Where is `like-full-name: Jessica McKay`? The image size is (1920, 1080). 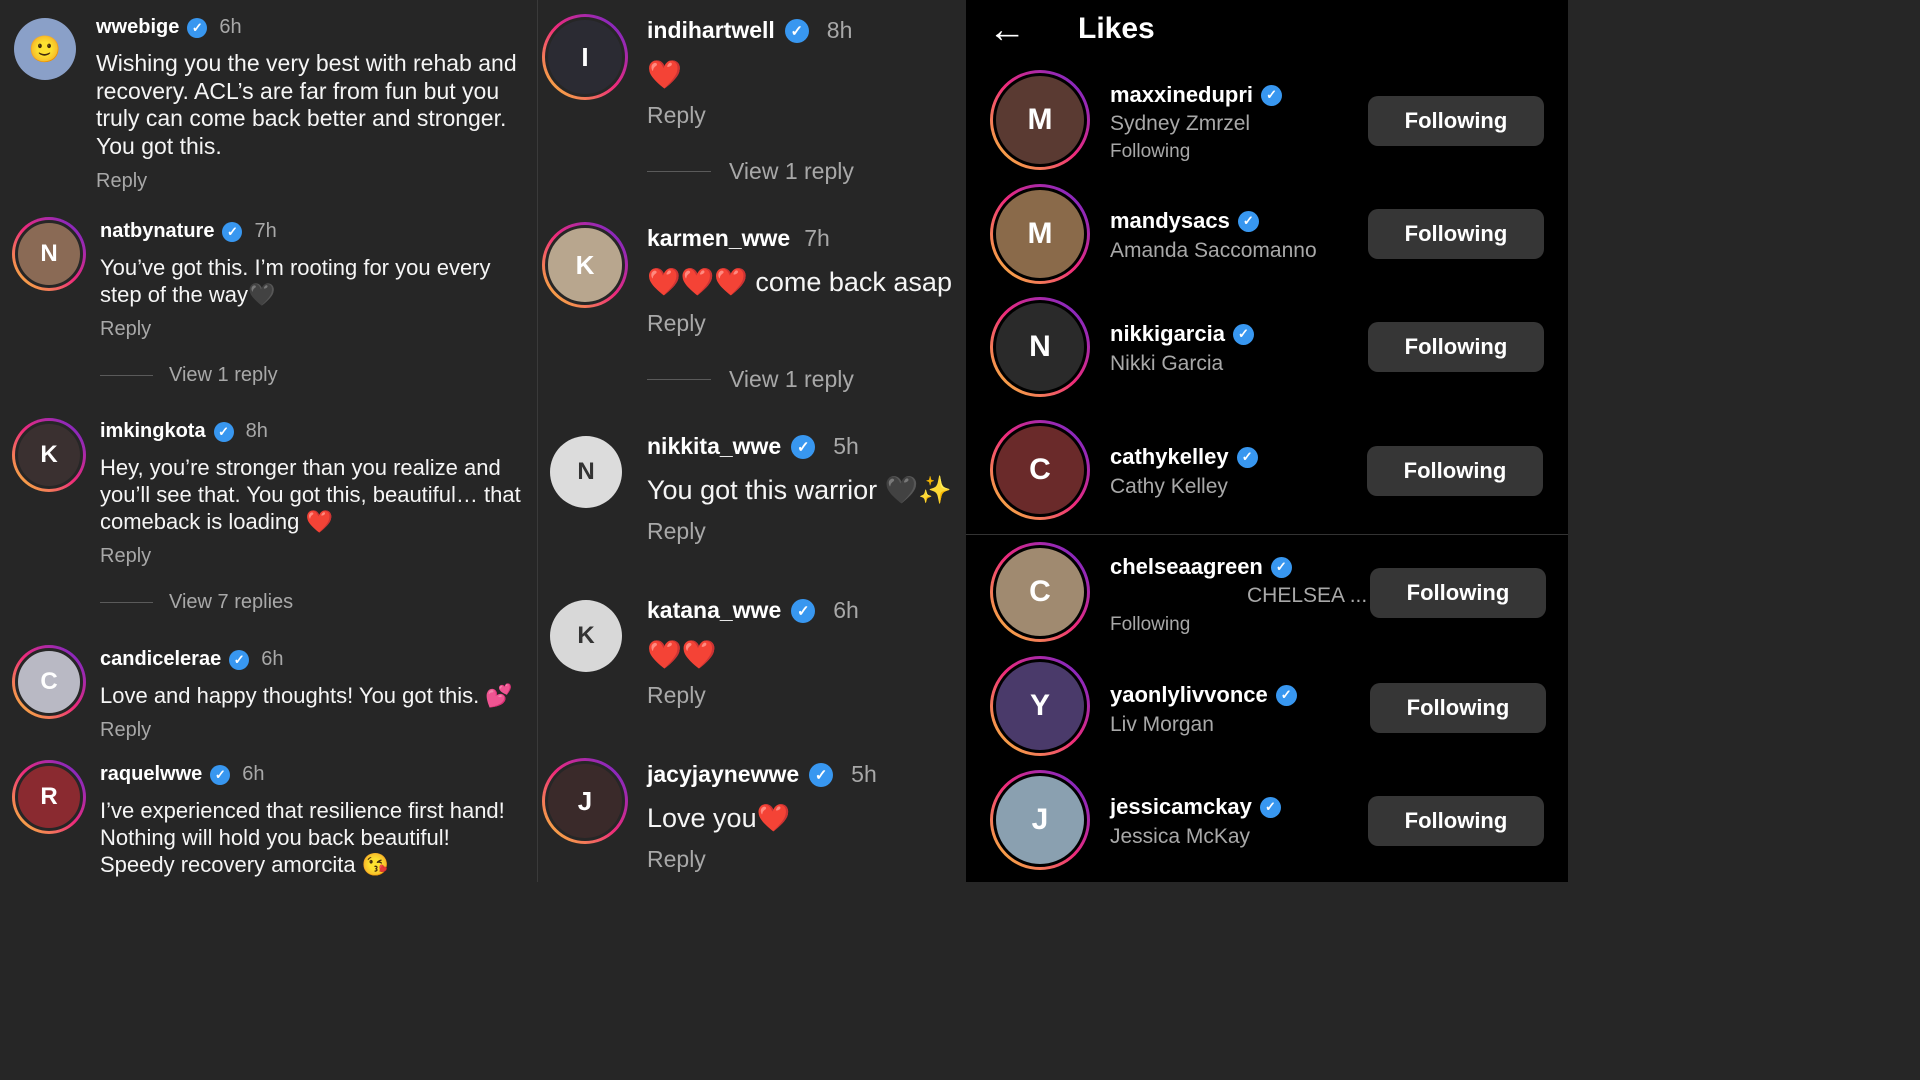
like-full-name: Jessica McKay is located at coordinates (1180, 836).